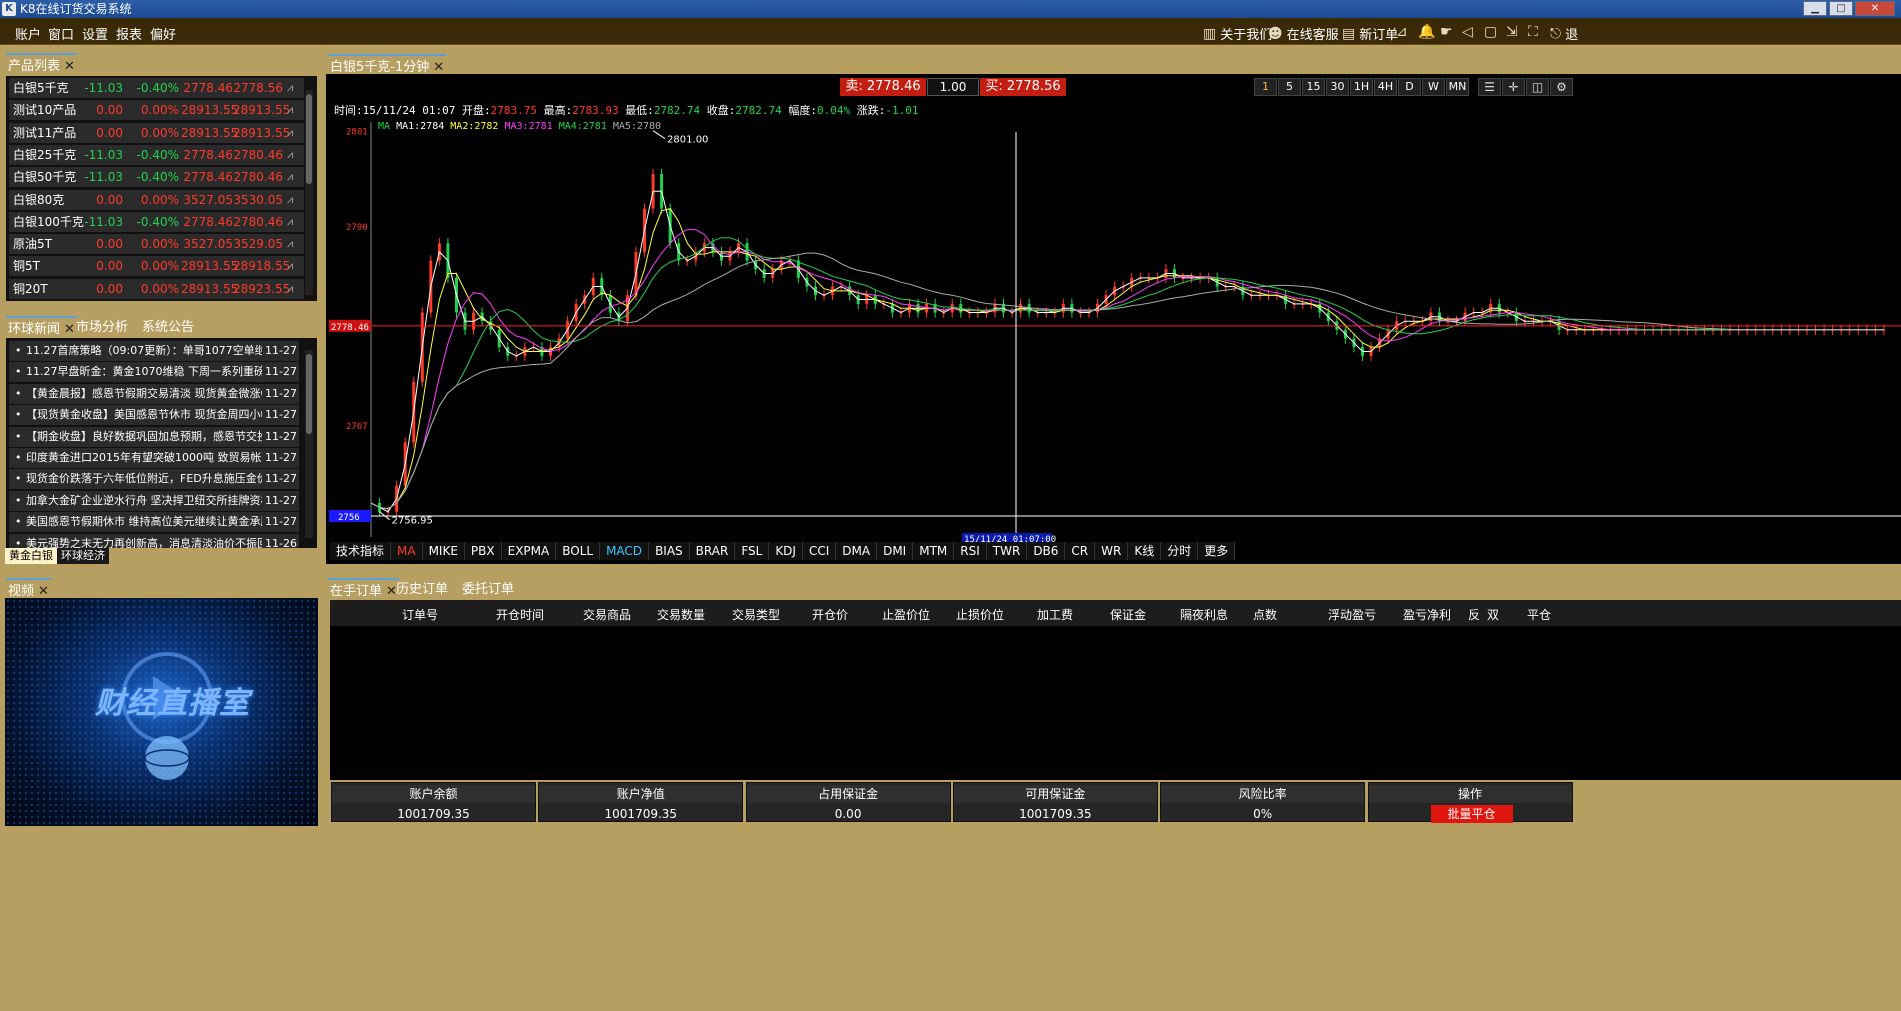 The height and width of the screenshot is (1011, 1901). I want to click on column-header: 加工费, so click(1055, 614).